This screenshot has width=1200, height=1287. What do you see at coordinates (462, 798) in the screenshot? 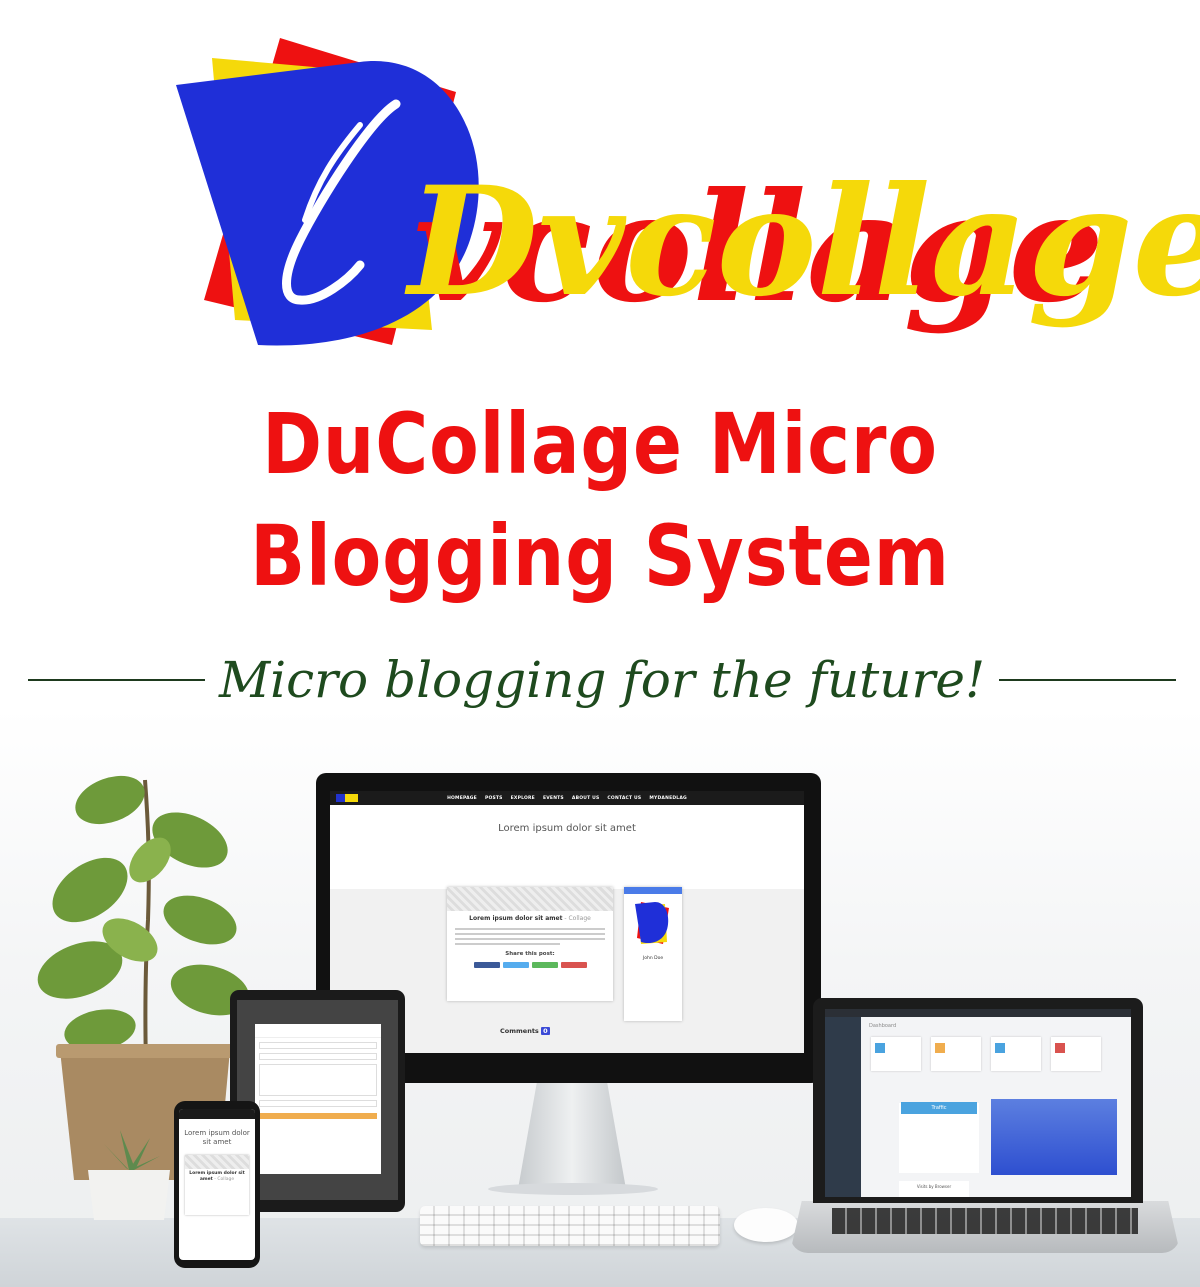
I see `nav-homepage: HOMEPAGE` at bounding box center [462, 798].